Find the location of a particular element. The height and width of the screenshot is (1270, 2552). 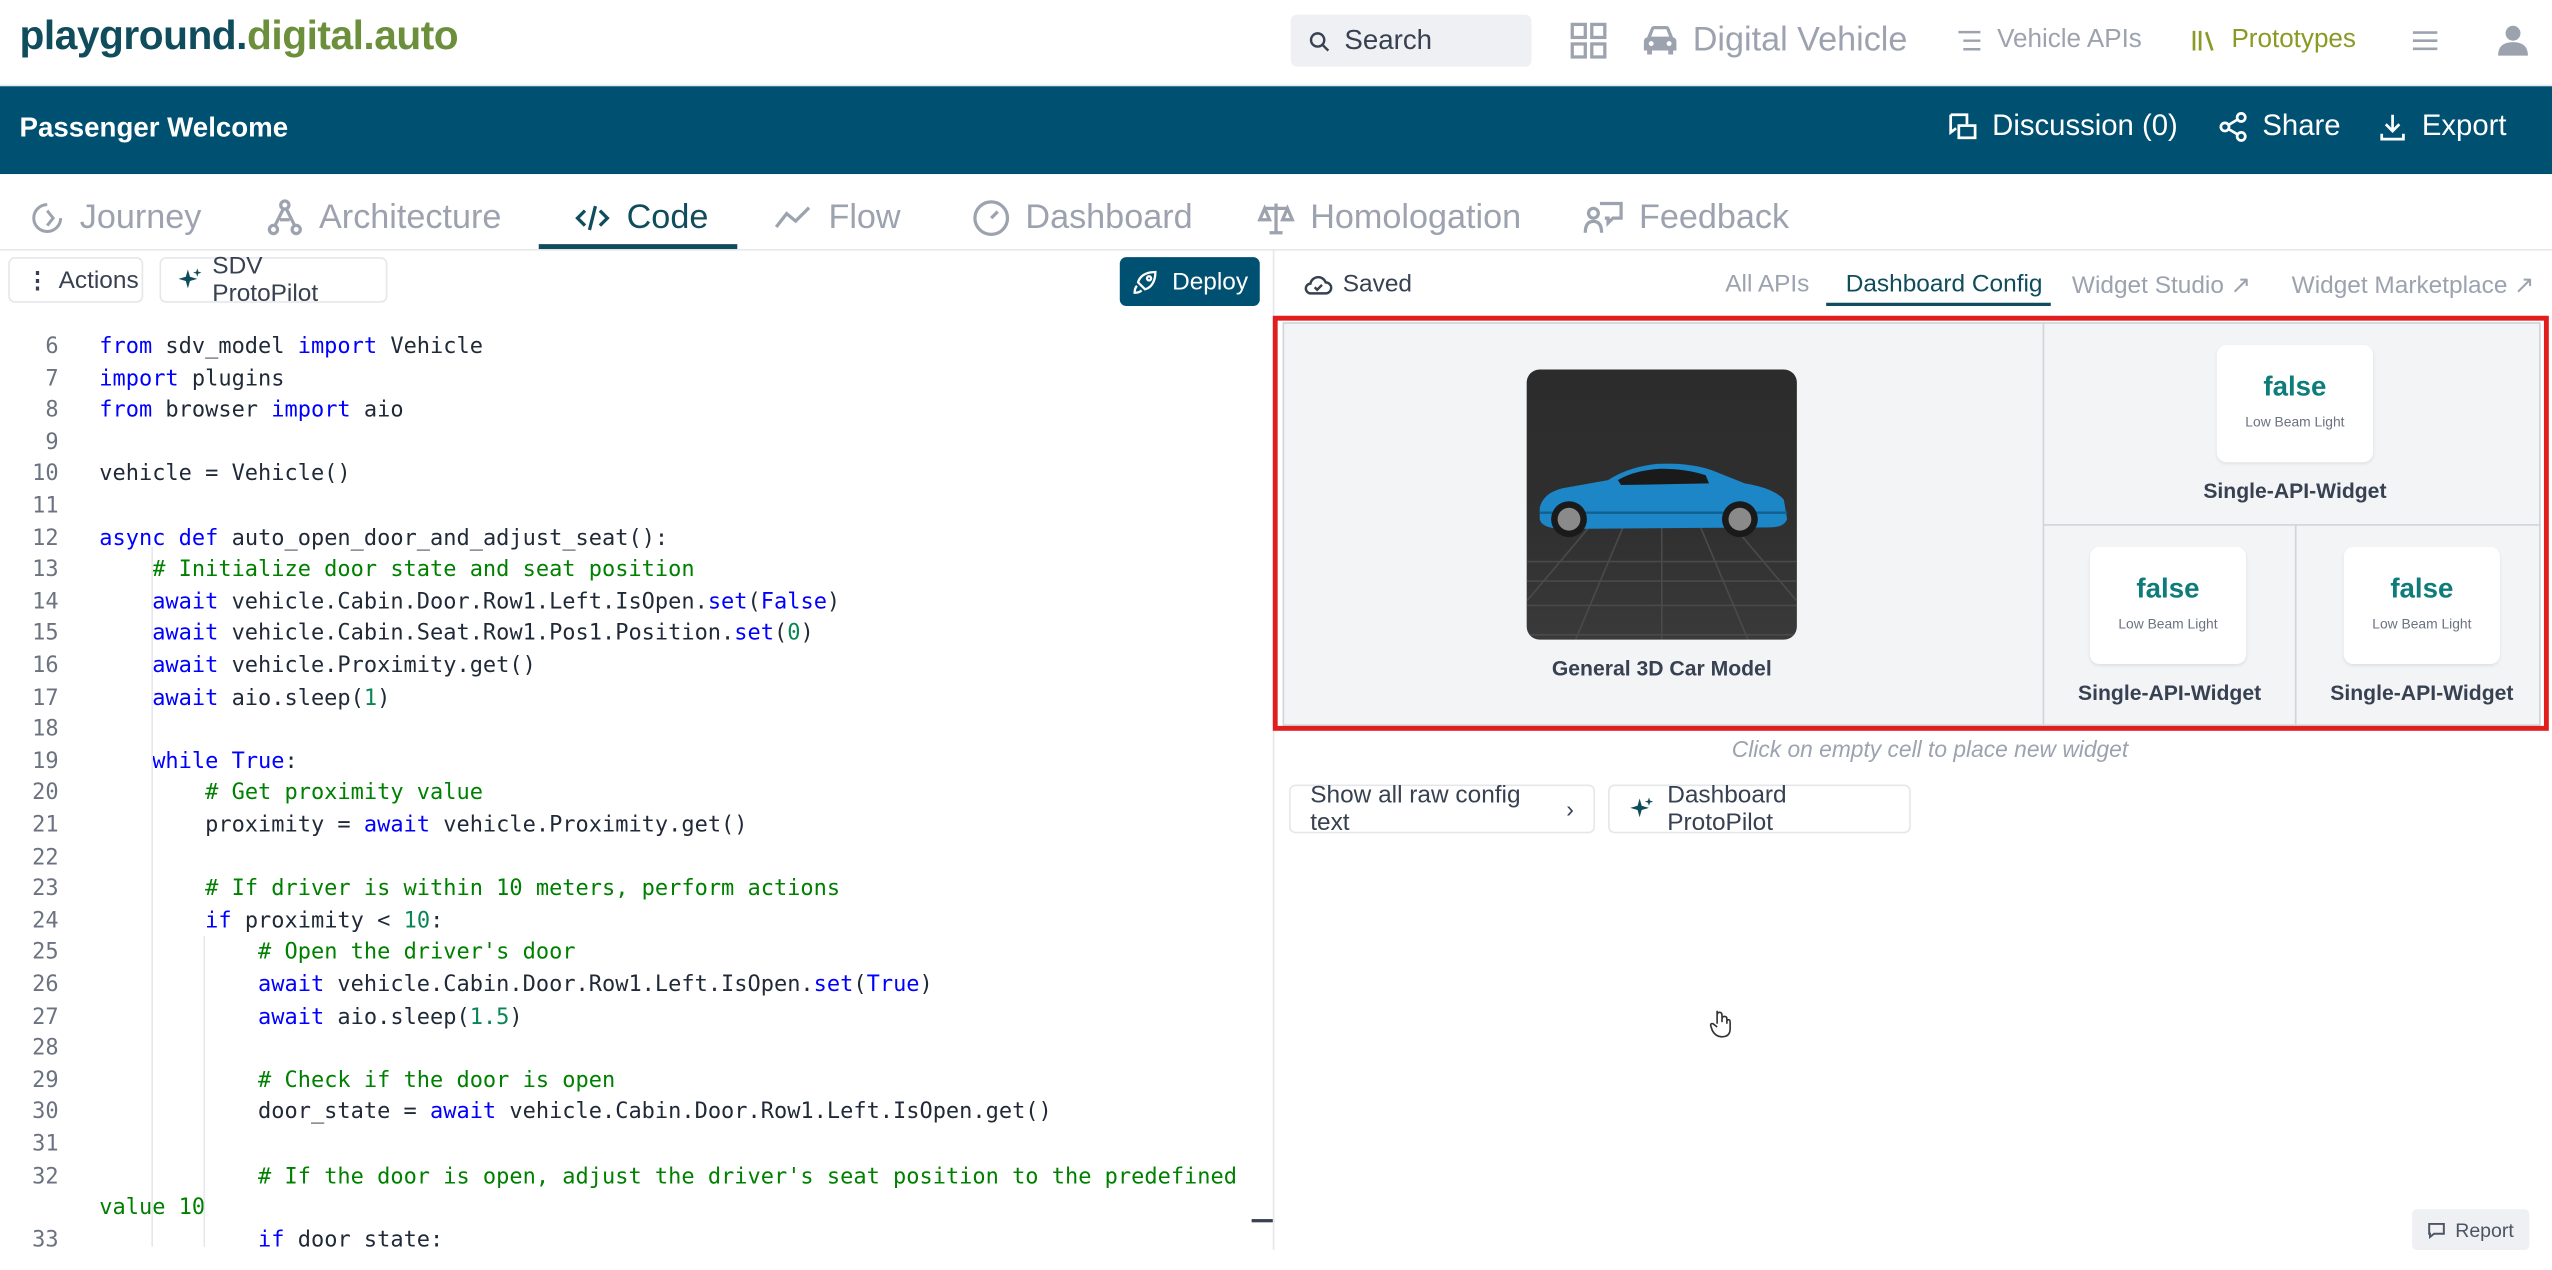

show-raw-config-label: Show all raw config text is located at coordinates (1415, 809).